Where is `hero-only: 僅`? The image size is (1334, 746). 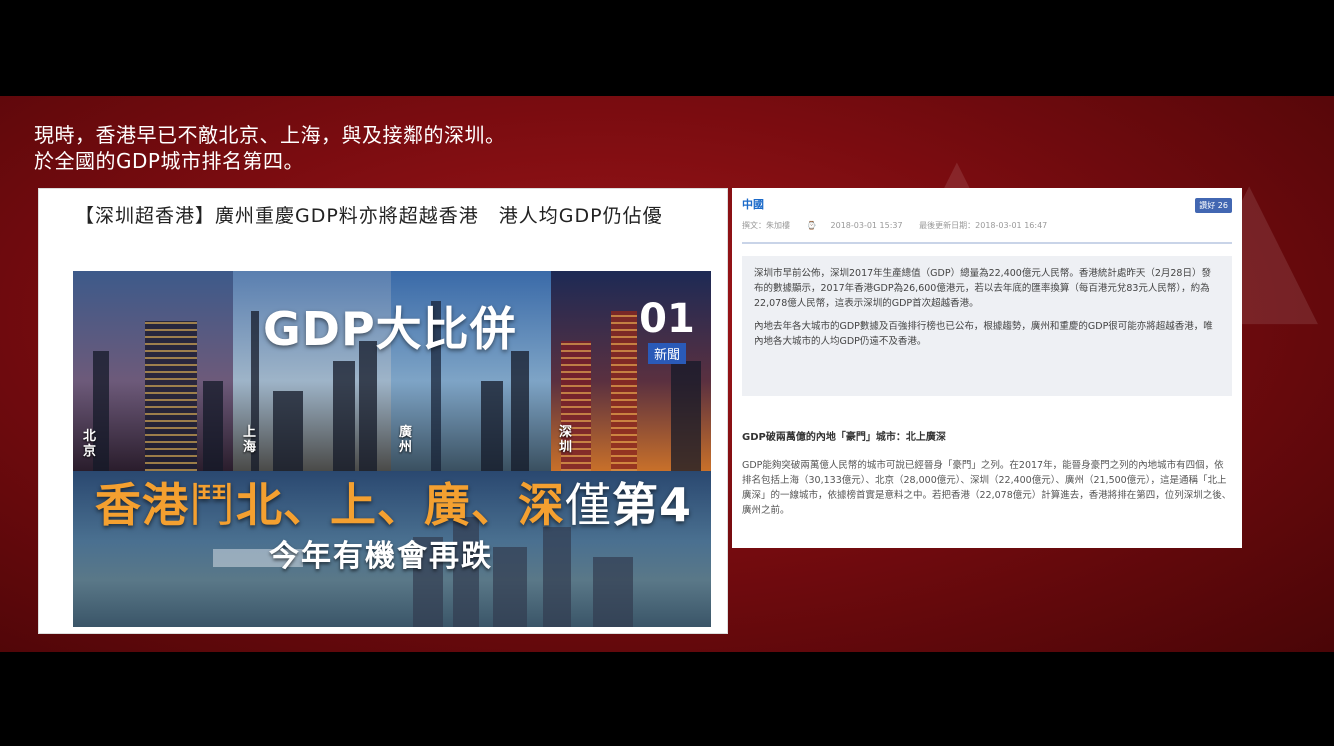 hero-only: 僅 is located at coordinates (588, 505).